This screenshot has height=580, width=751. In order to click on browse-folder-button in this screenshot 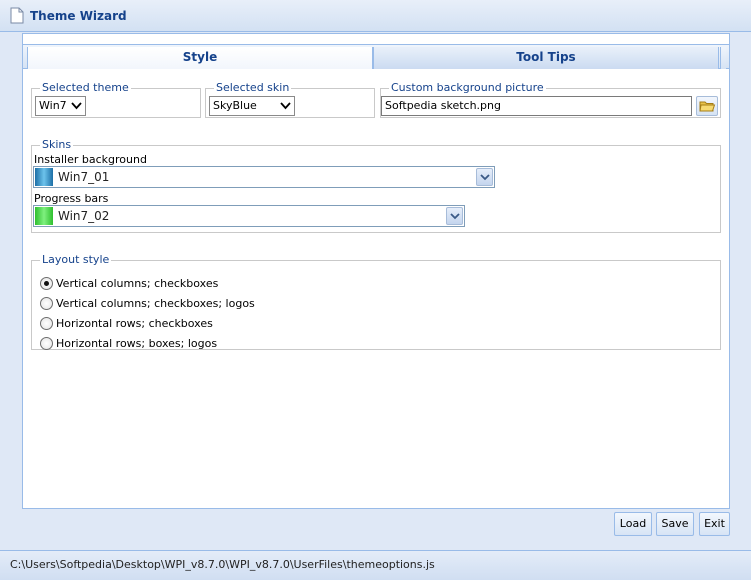, I will do `click(707, 106)`.